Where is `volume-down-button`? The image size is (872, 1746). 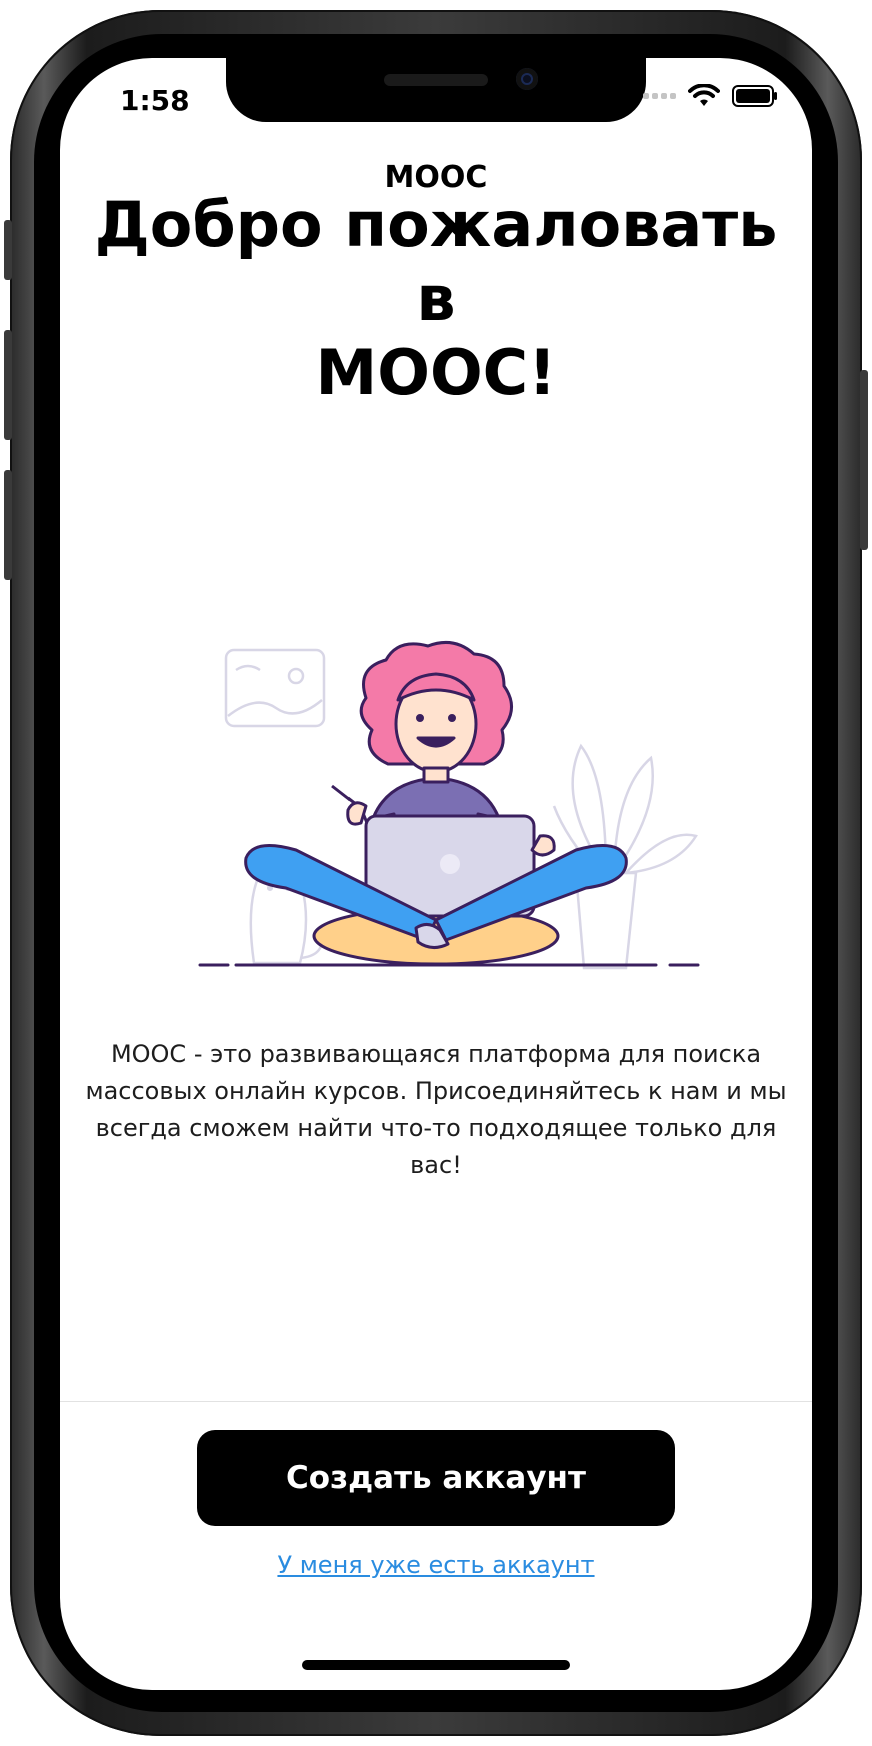 volume-down-button is located at coordinates (8, 525).